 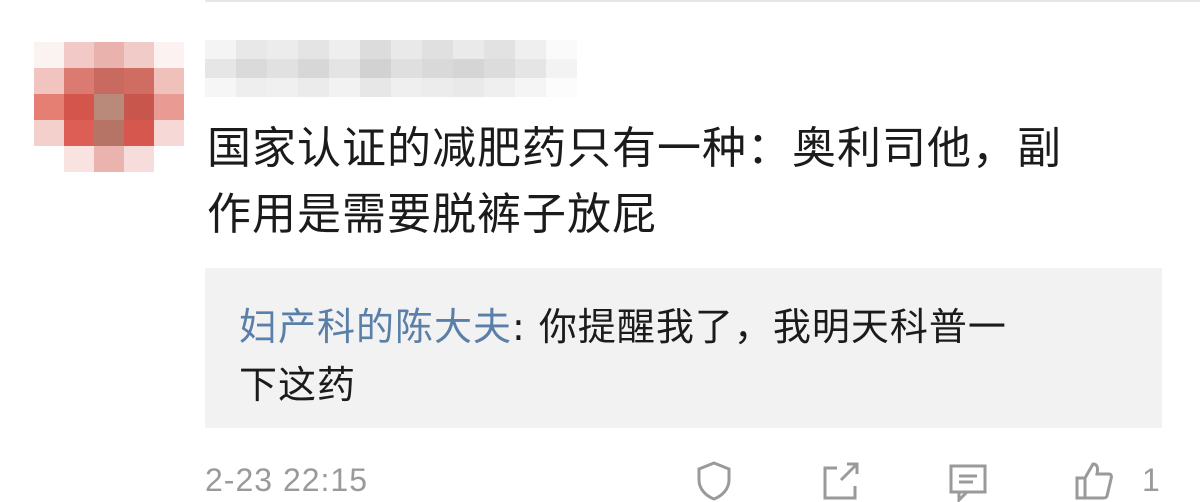 What do you see at coordinates (714, 481) in the screenshot?
I see `shield-icon` at bounding box center [714, 481].